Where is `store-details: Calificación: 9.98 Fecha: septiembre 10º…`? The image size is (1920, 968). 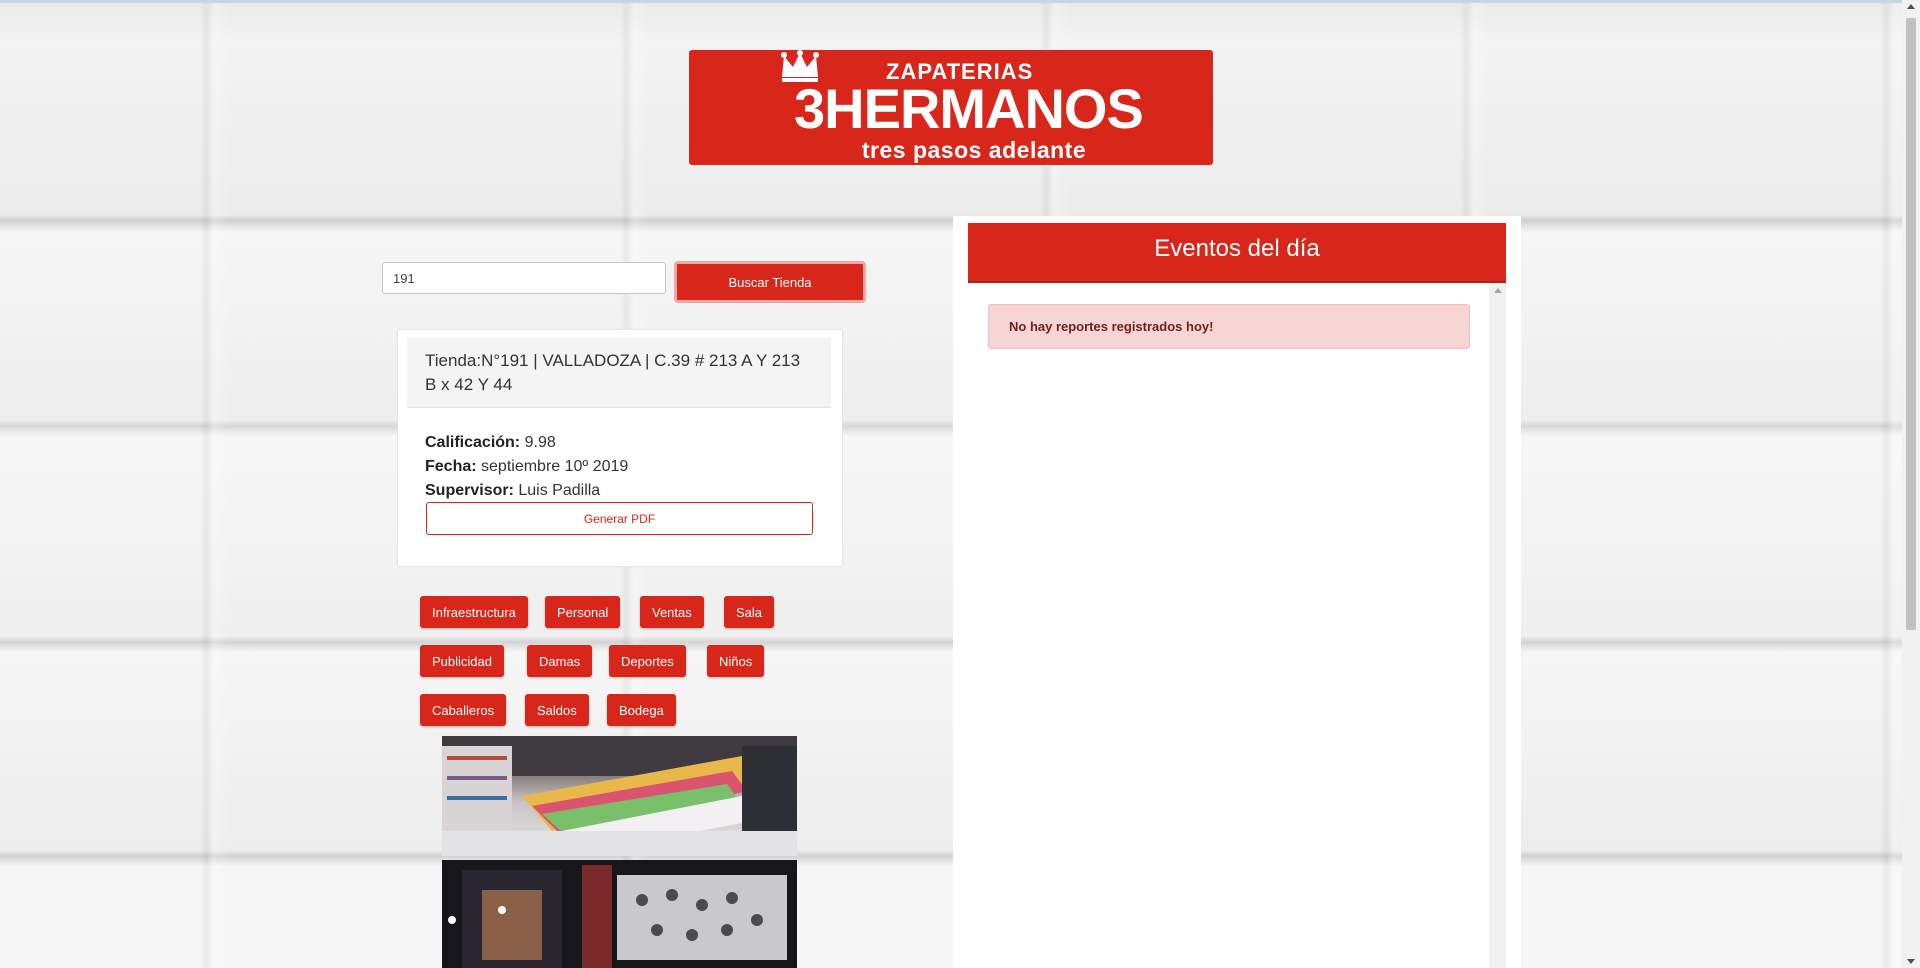 store-details: Calificación: 9.98 Fecha: septiembre 10º… is located at coordinates (625, 467).